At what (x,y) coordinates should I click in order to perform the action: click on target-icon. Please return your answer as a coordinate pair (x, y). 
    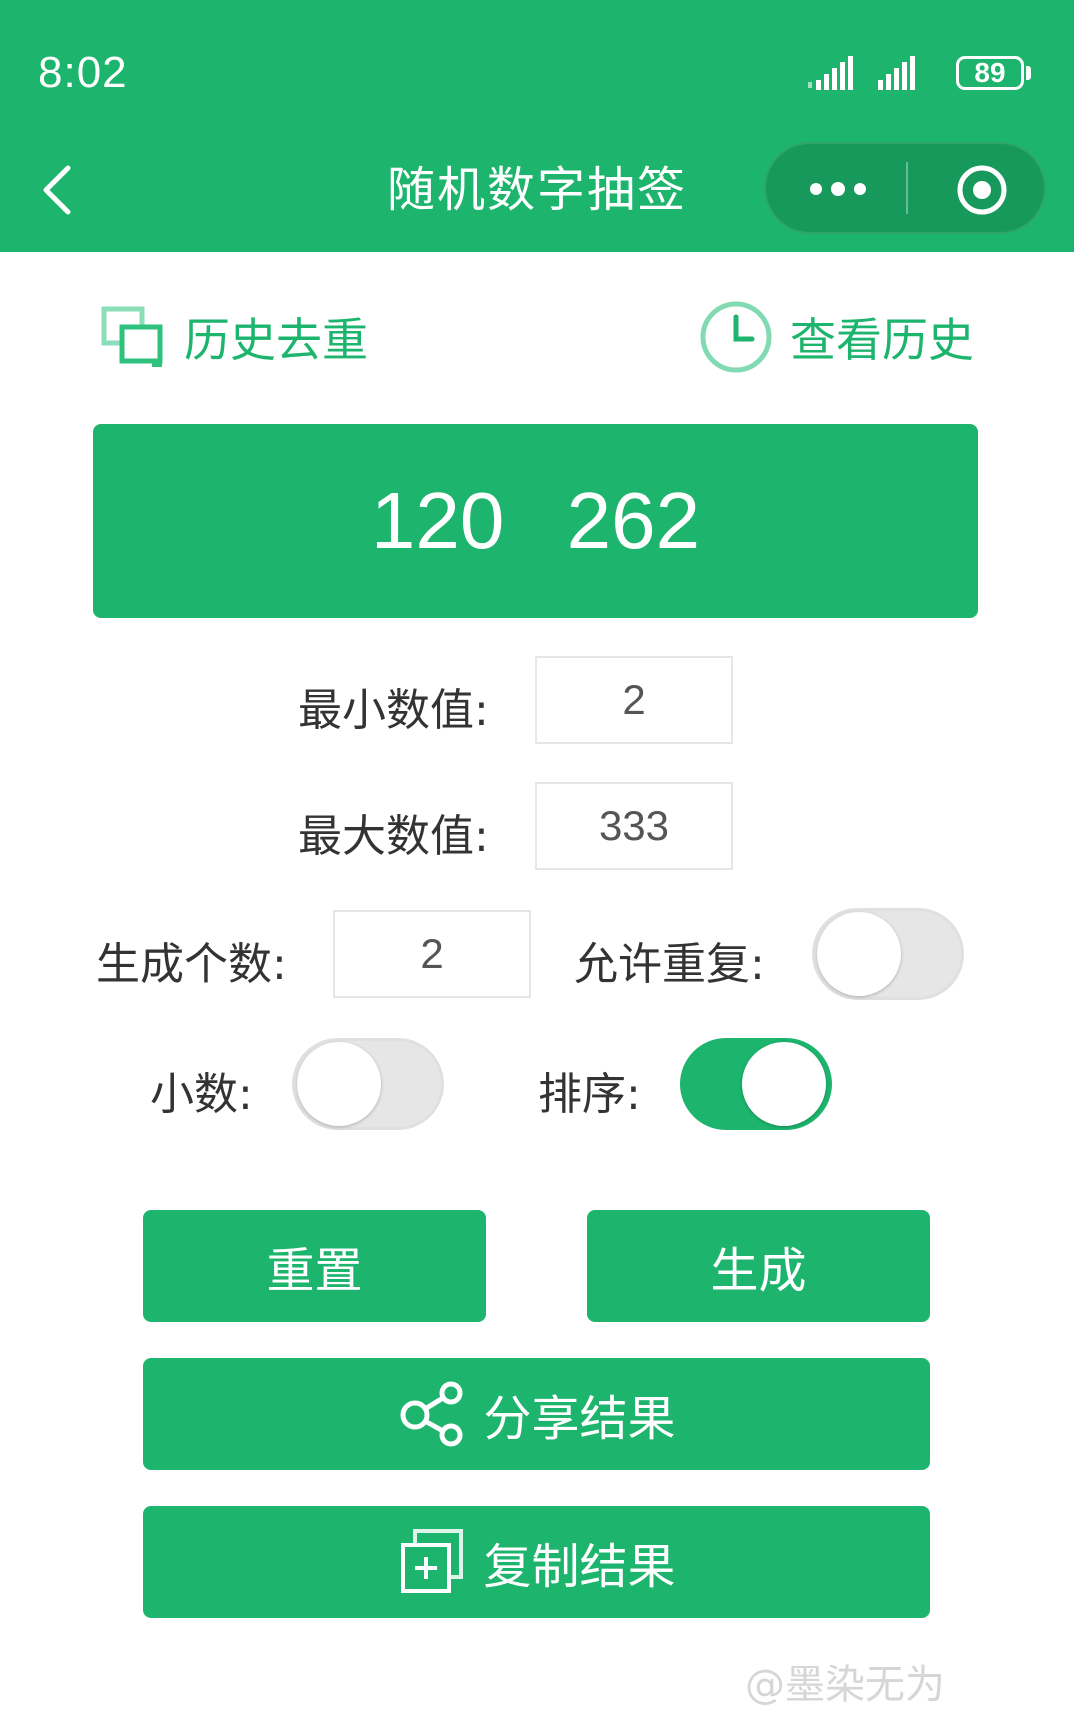
    Looking at the image, I should click on (982, 190).